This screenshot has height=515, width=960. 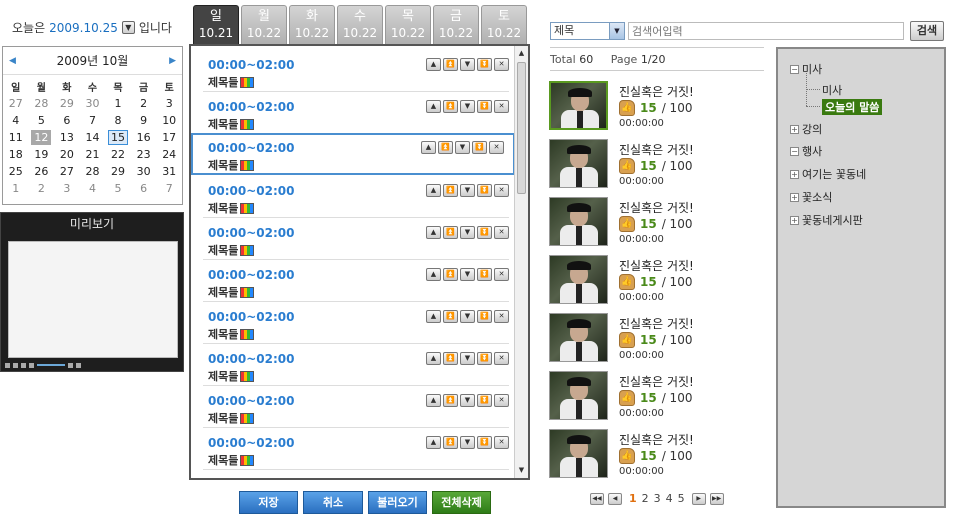 I want to click on first-page-icon: ◀◀, so click(x=597, y=498).